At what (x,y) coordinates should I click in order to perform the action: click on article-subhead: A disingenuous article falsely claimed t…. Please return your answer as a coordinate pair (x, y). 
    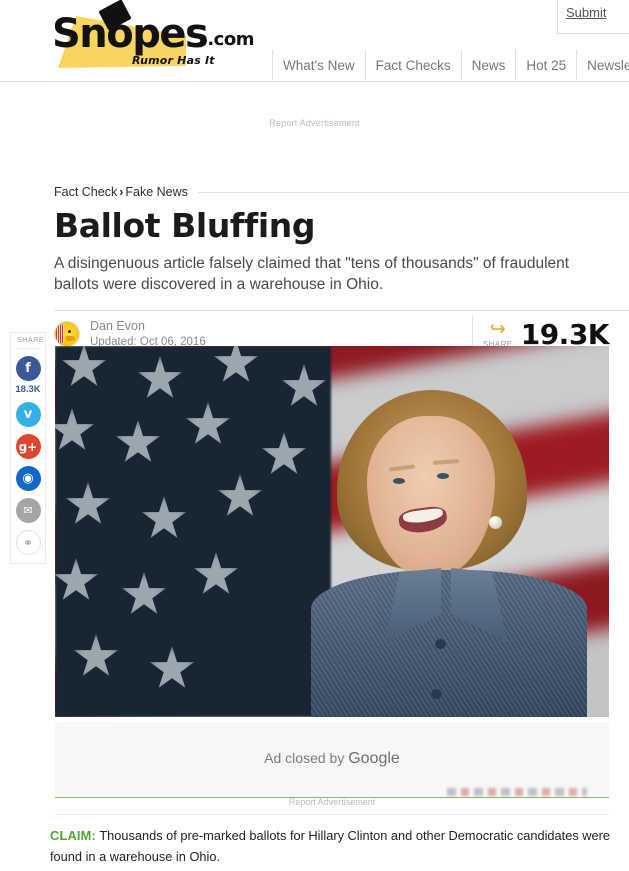
    Looking at the image, I should click on (312, 274).